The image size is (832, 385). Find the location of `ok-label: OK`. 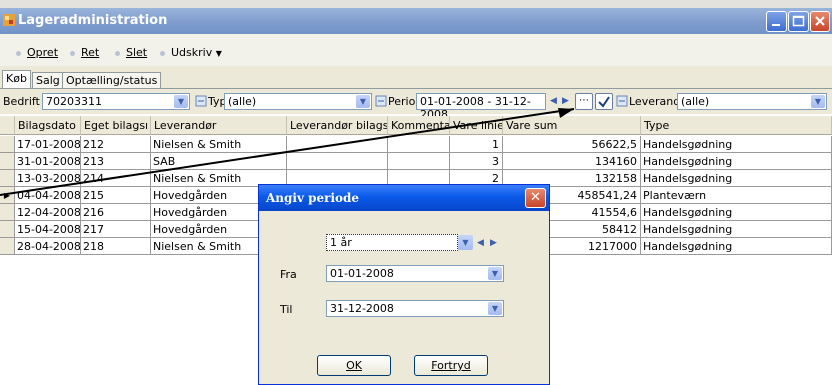

ok-label: OK is located at coordinates (354, 365).